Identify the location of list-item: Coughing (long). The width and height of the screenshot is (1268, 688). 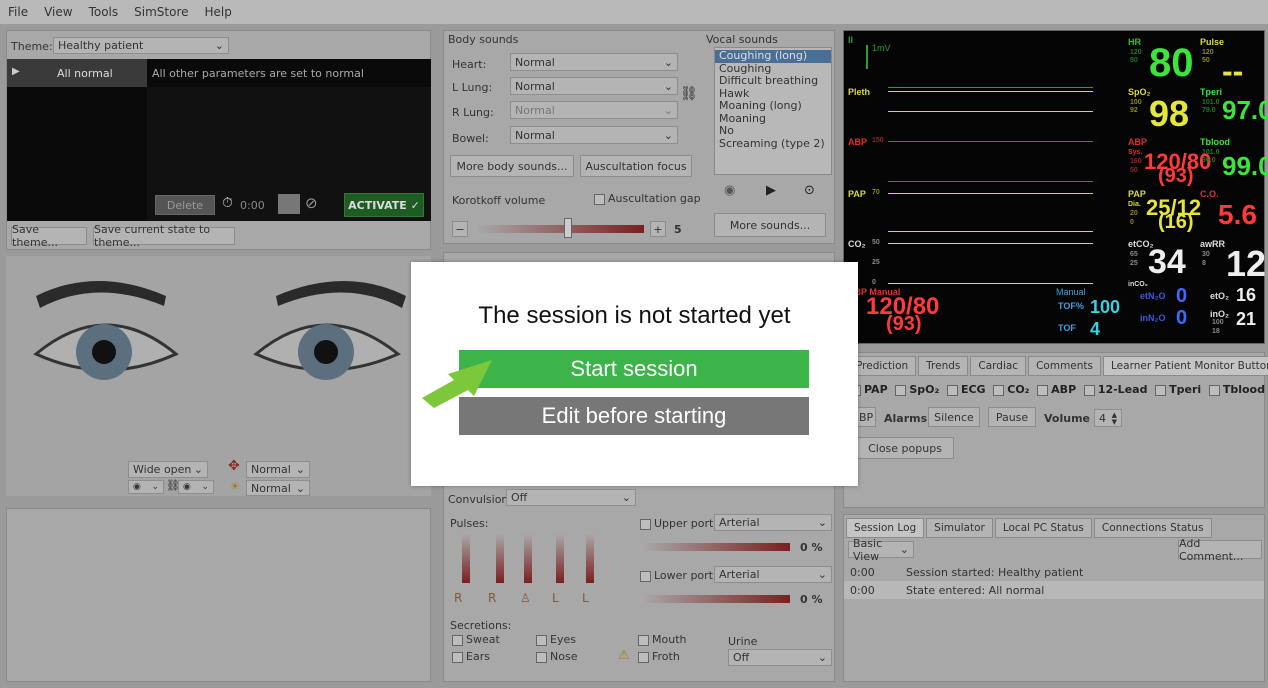
(773, 56).